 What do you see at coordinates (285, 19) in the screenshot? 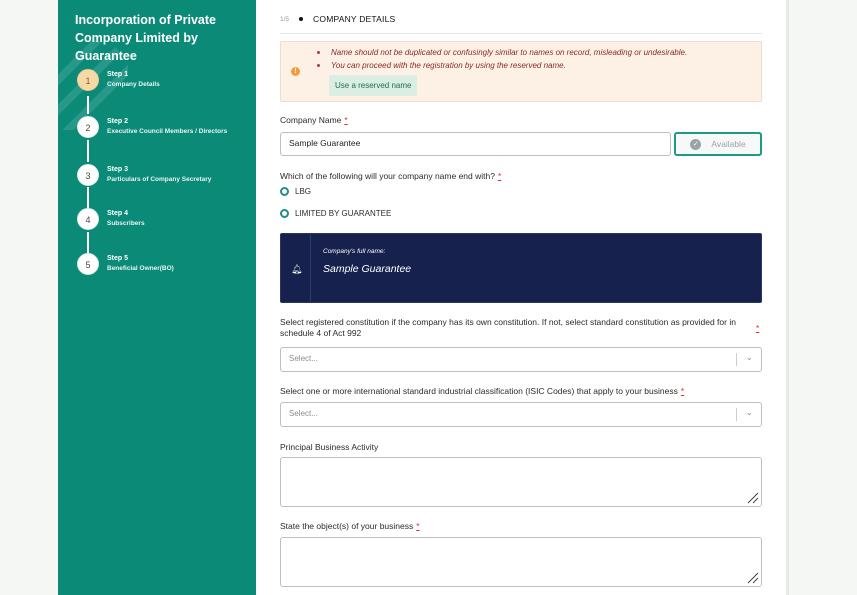
I see `step-counter: 1/5` at bounding box center [285, 19].